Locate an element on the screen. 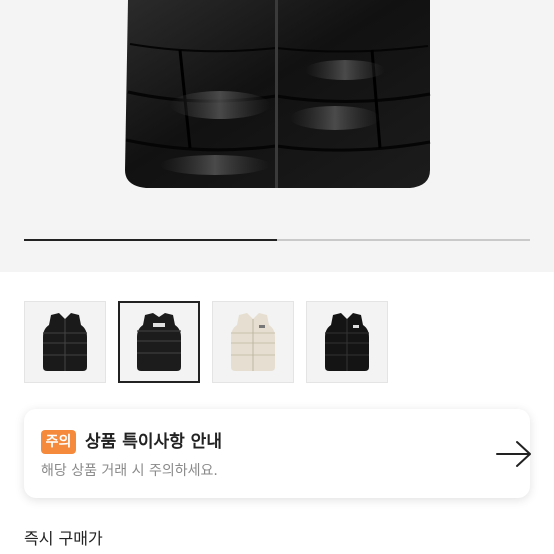 The height and width of the screenshot is (554, 554). instant-buy-price-label: 즉시 구매가 is located at coordinates (63, 538).